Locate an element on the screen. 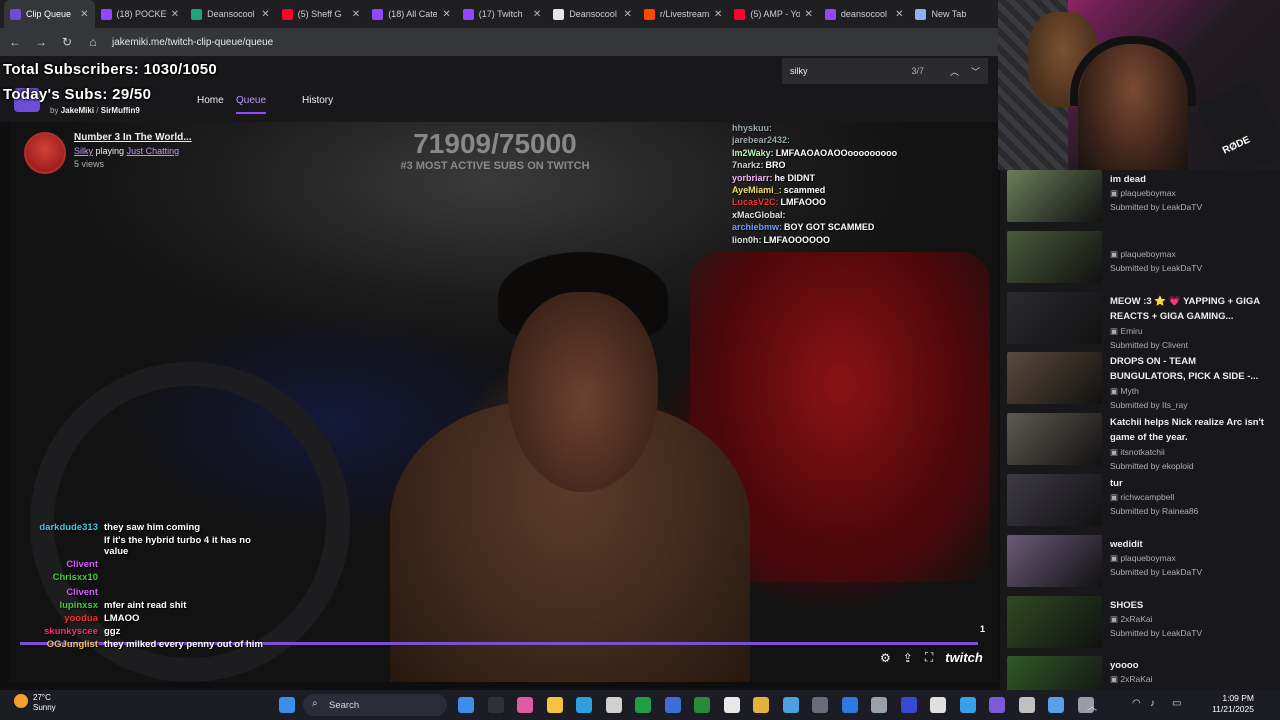  browser-tab: deansocool ✕ is located at coordinates (864, 14).